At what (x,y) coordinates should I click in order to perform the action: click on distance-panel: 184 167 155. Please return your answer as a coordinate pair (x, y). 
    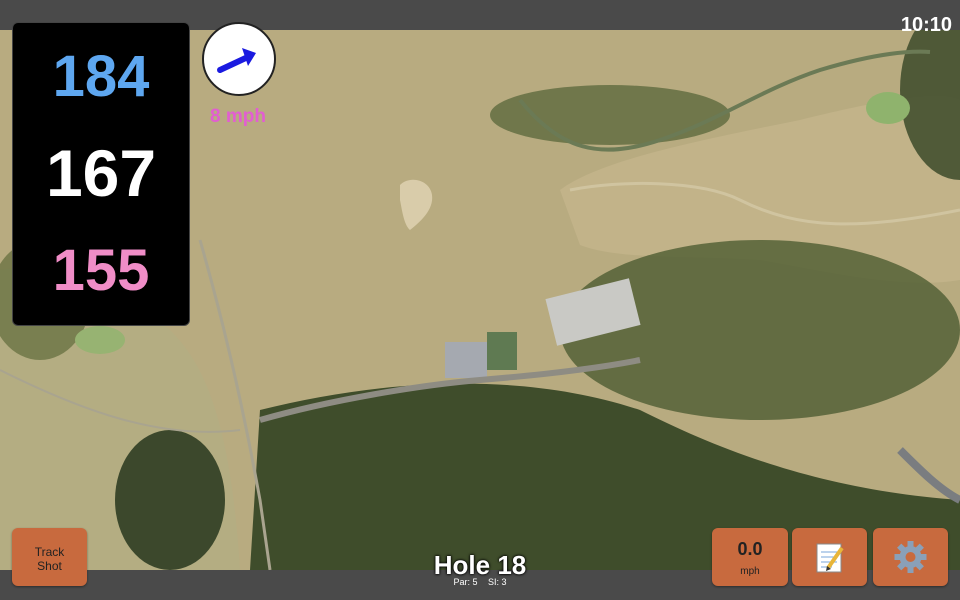
    Looking at the image, I should click on (101, 174).